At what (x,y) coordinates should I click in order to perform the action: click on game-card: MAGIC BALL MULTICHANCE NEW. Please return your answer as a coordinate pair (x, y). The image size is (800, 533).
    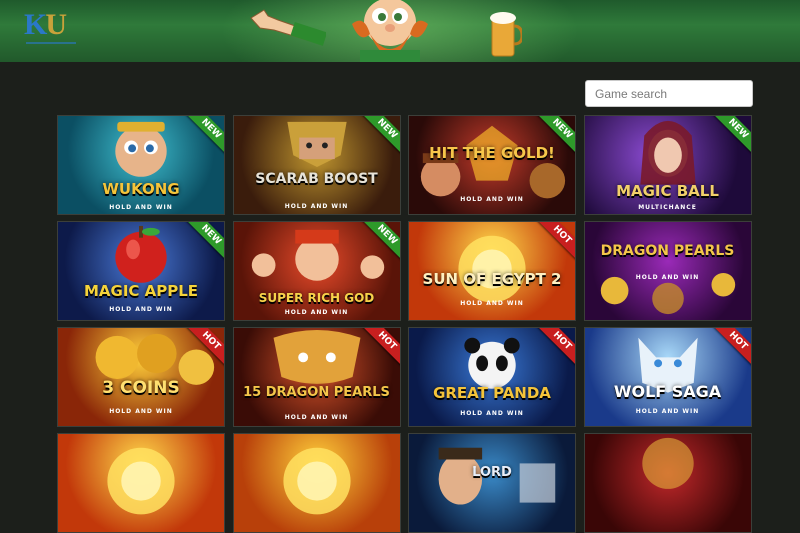
    Looking at the image, I should click on (667, 165).